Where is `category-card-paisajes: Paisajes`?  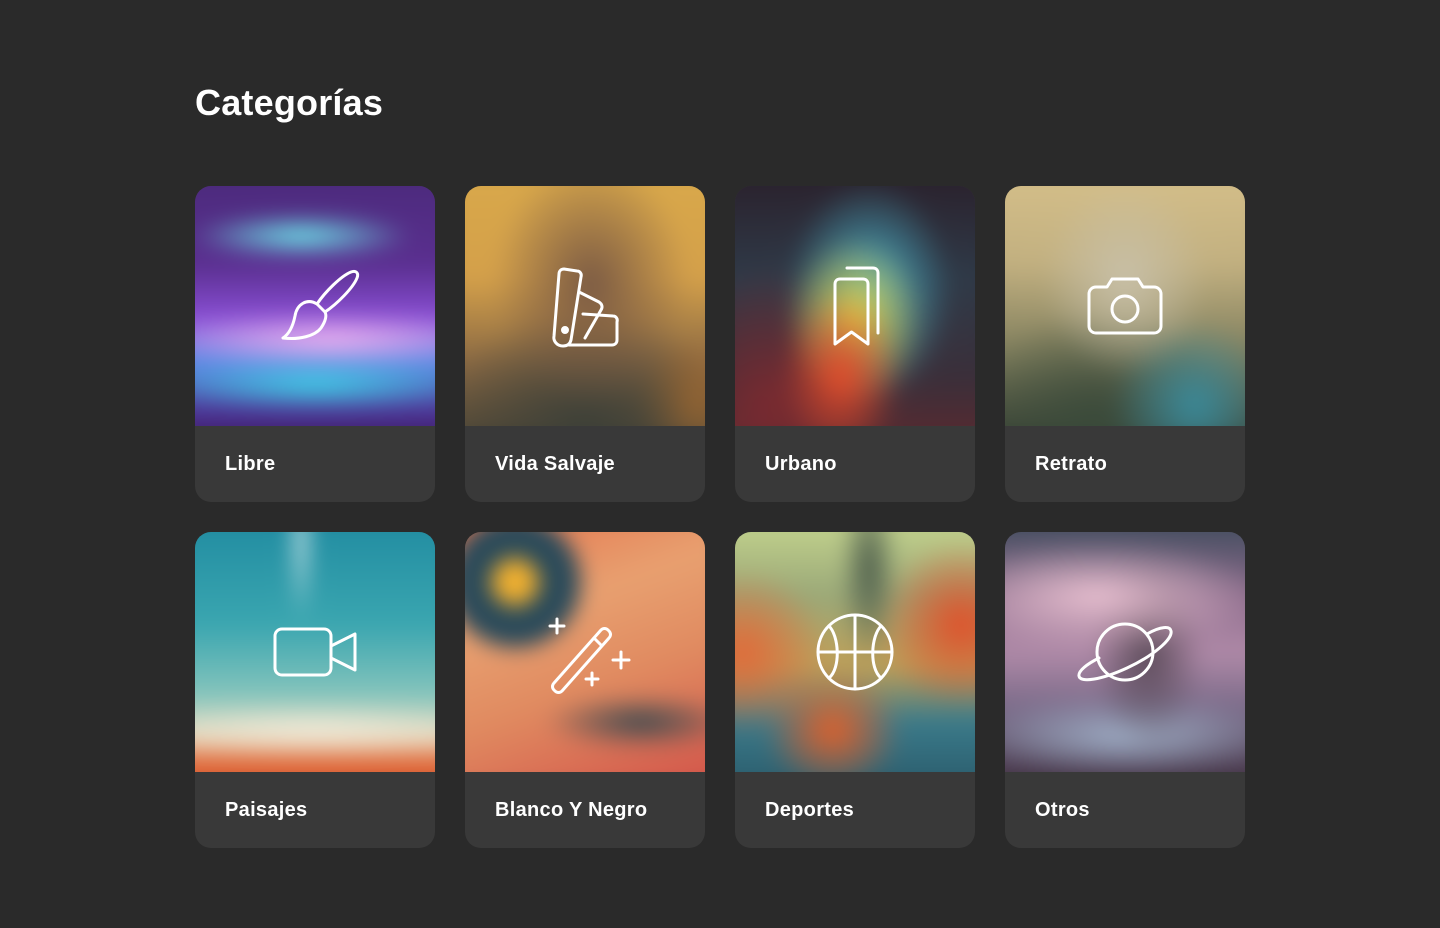
category-card-paisajes: Paisajes is located at coordinates (315, 690).